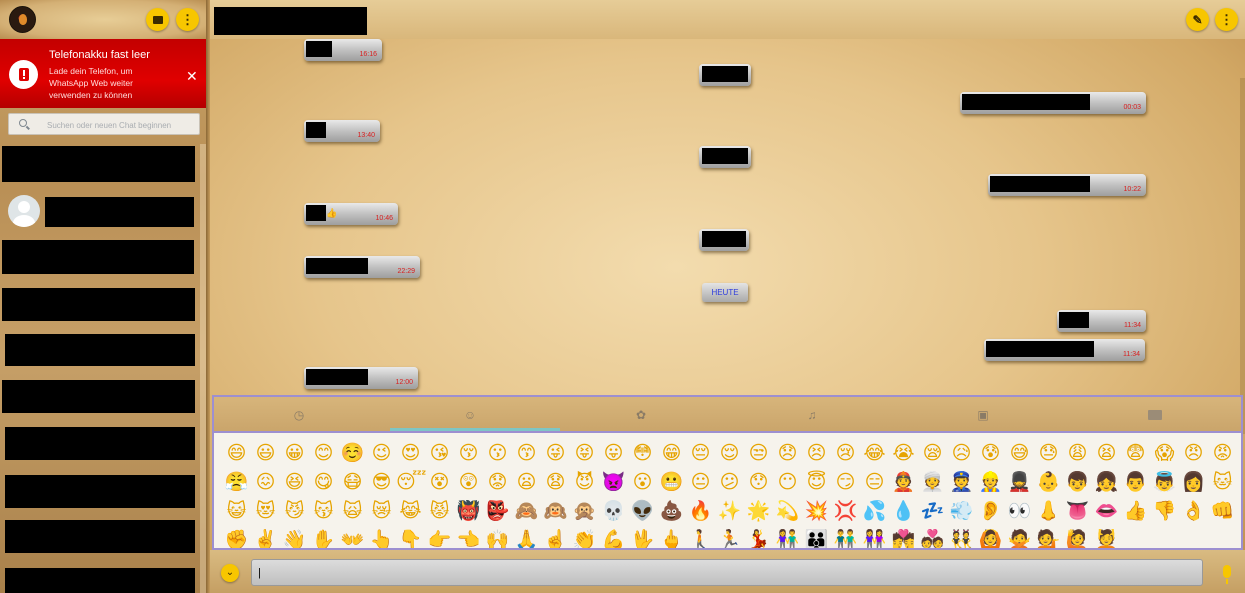 The image size is (1245, 593). I want to click on emoji-item: 💫, so click(787, 511).